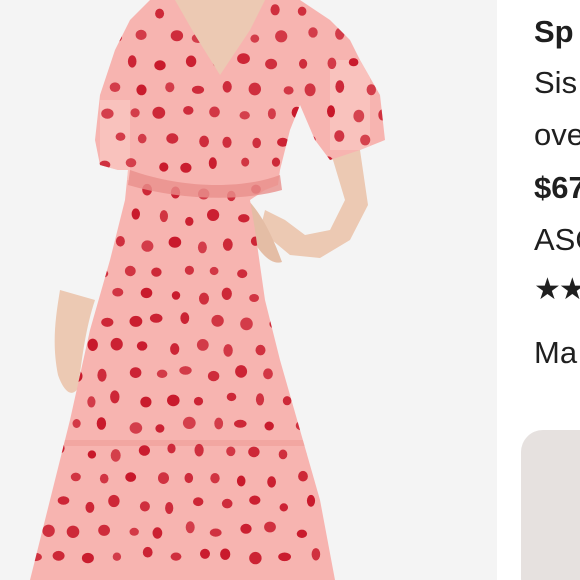  I want to click on more-info-link: Ma, so click(555, 353).